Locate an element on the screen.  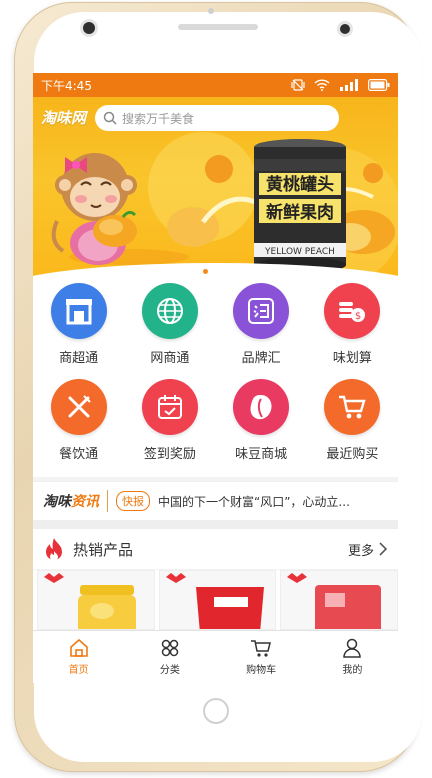
utensils-icon is located at coordinates (78, 407).